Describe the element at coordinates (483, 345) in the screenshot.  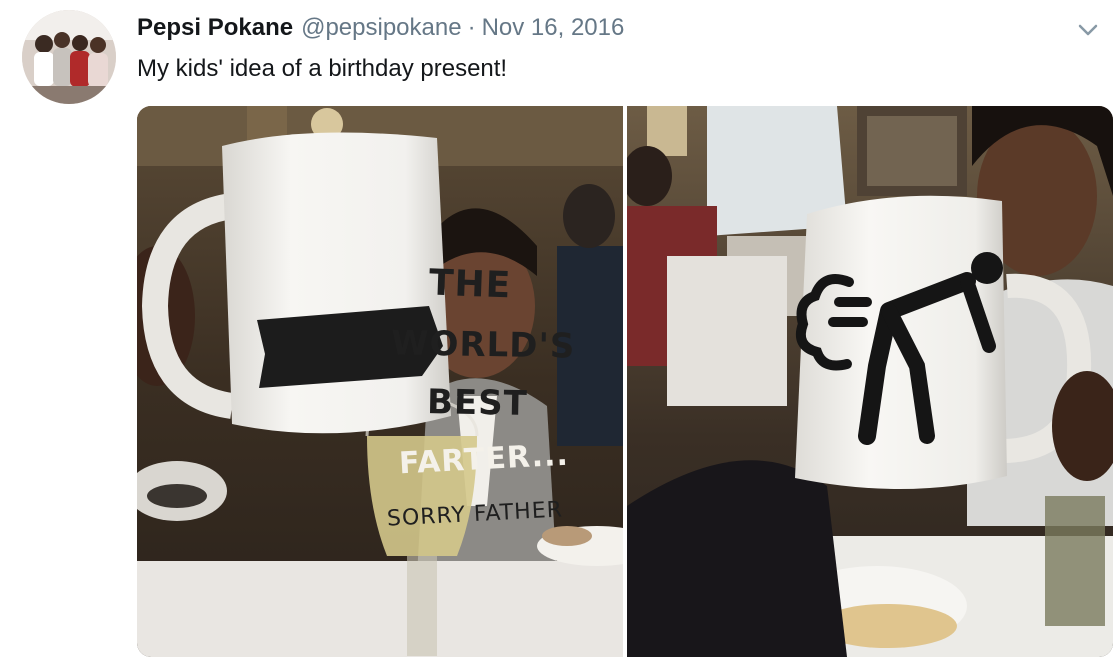
I see `mug-line-worlds: WORLD'S` at that location.